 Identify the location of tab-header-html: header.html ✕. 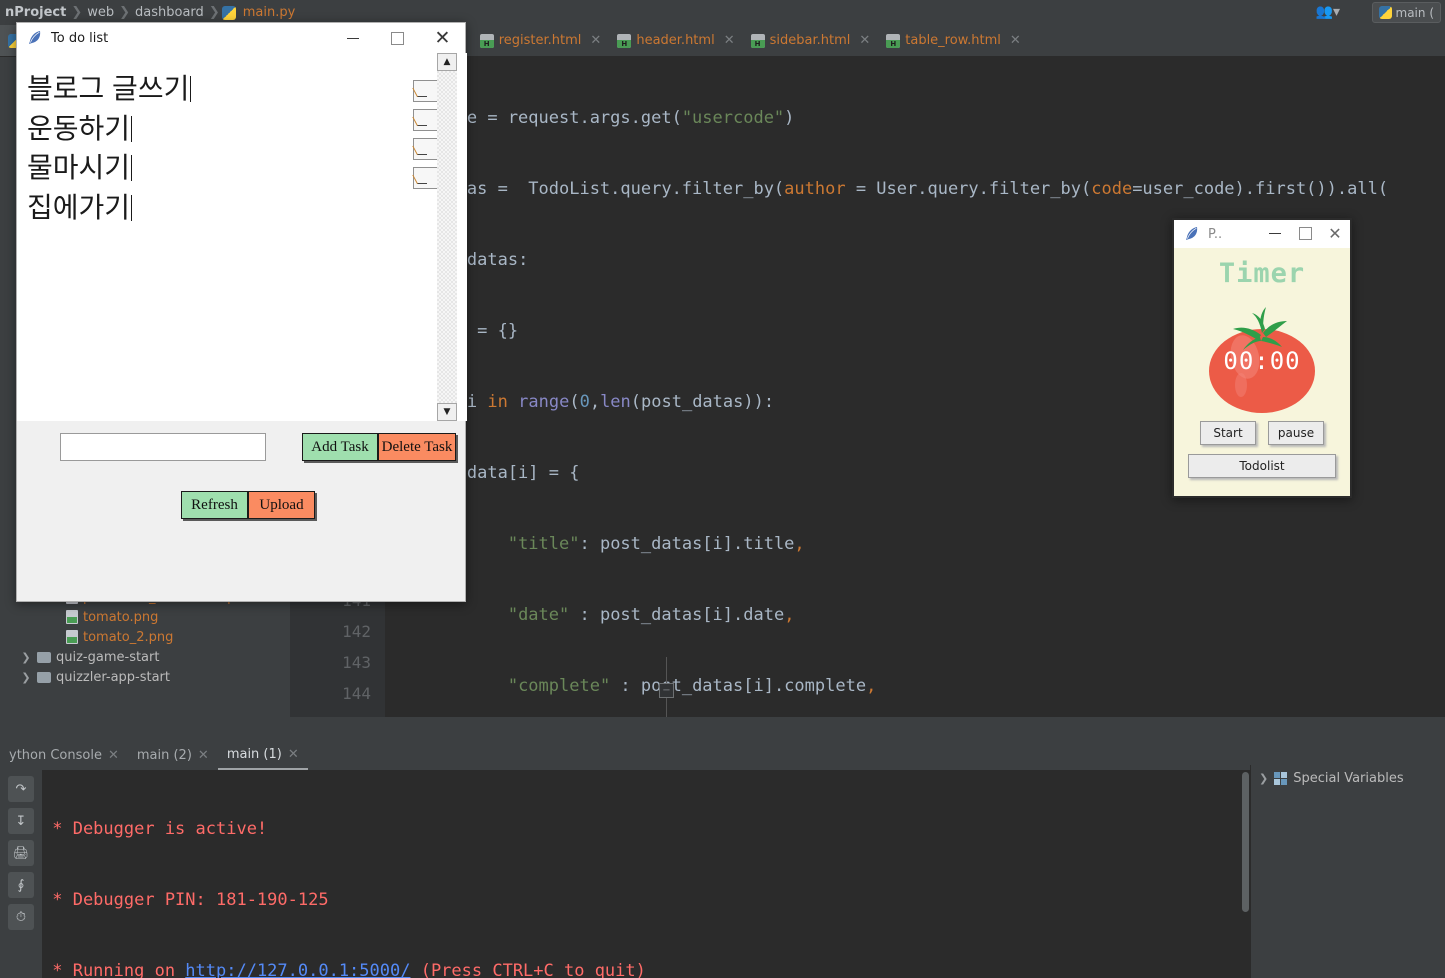
(675, 40).